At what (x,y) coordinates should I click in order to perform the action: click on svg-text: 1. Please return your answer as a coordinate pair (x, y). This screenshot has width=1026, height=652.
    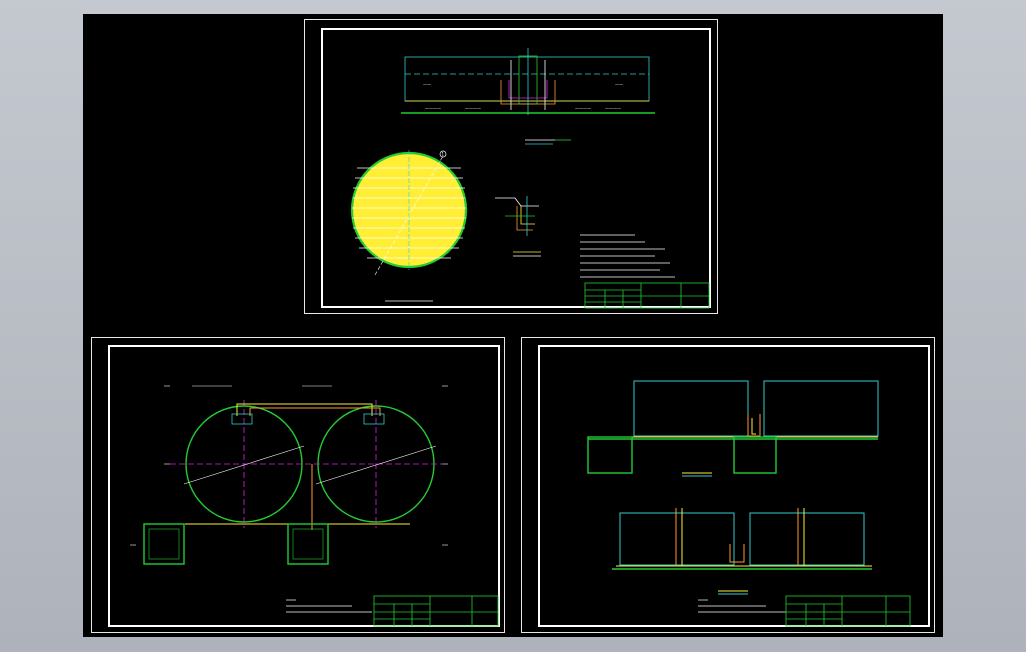
    Looking at the image, I should click on (443, 154).